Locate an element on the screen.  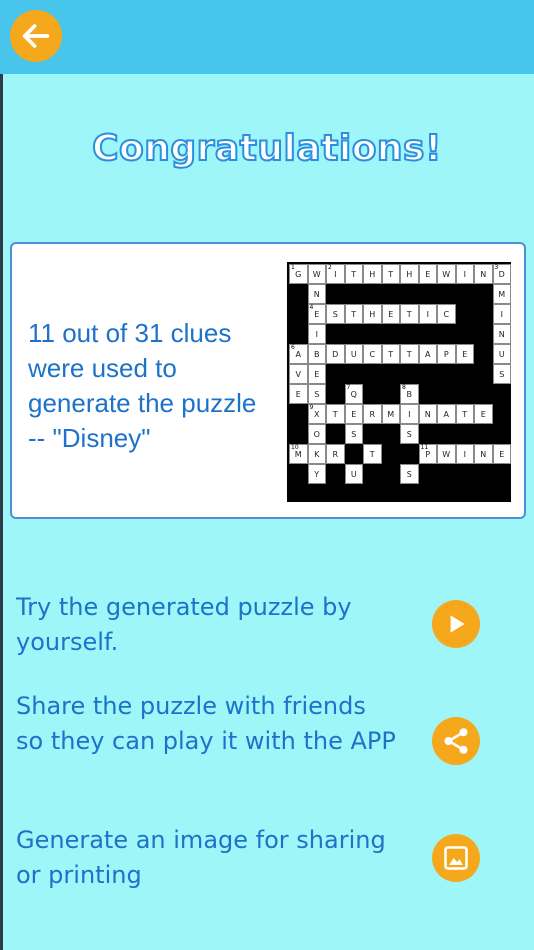
crossword-cell: X9 is located at coordinates (316, 414).